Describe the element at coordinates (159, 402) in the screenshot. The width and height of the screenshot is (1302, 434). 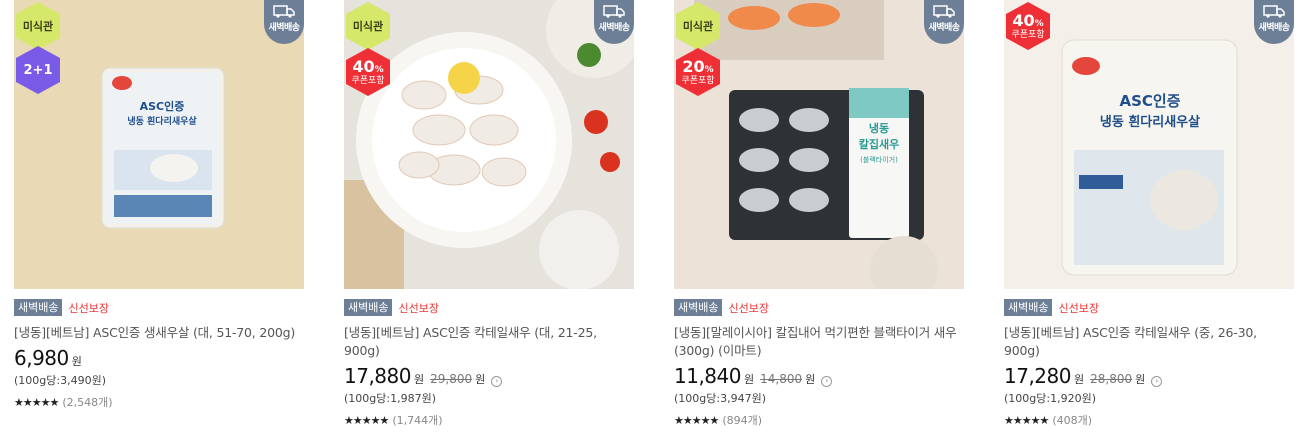
I see `rating: ★★★★★ (2,548개)` at that location.